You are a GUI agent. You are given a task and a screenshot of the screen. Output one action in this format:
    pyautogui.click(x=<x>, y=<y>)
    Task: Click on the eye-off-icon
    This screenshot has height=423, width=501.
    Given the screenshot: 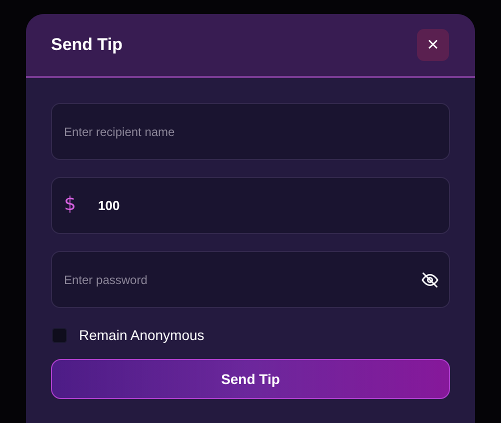 What is the action you would take?
    pyautogui.click(x=430, y=280)
    